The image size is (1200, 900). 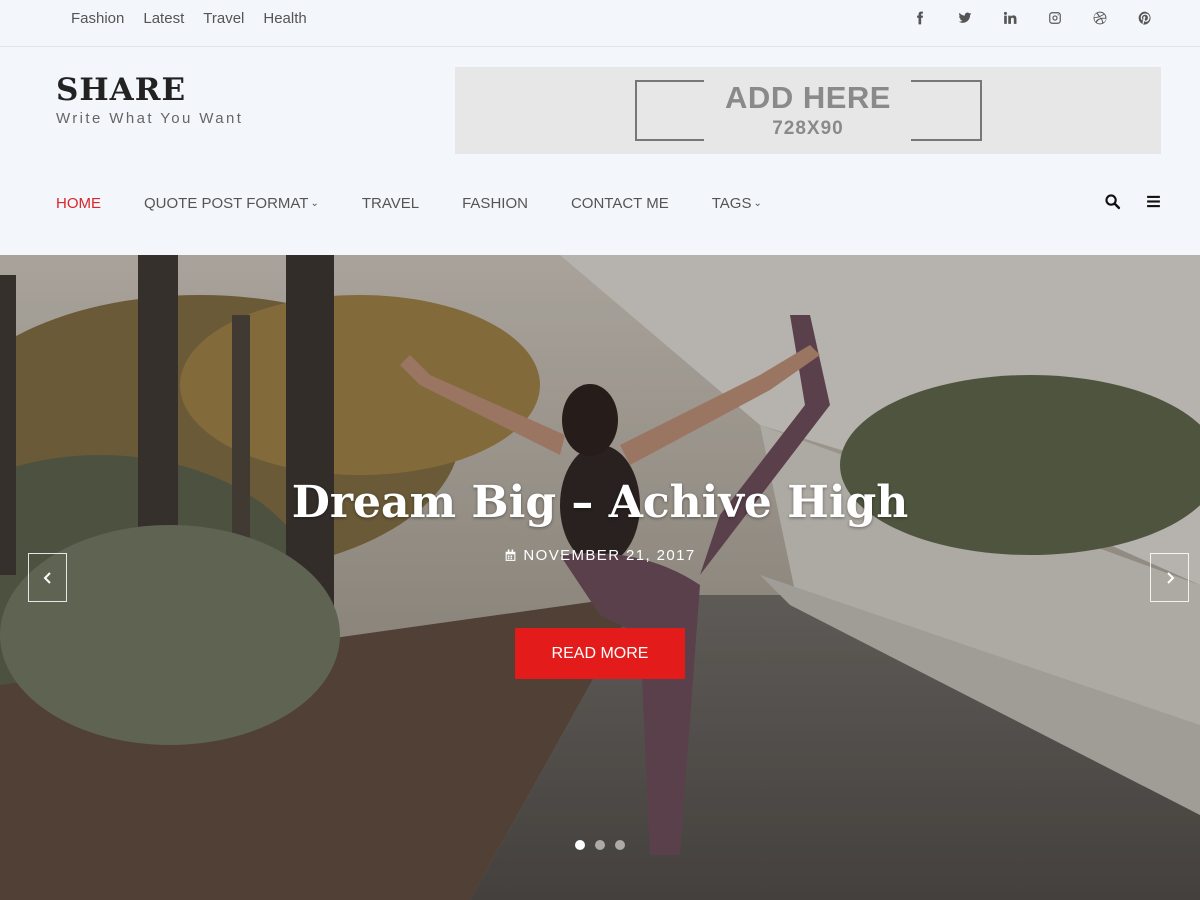 I want to click on slider-dots, so click(x=600, y=845).